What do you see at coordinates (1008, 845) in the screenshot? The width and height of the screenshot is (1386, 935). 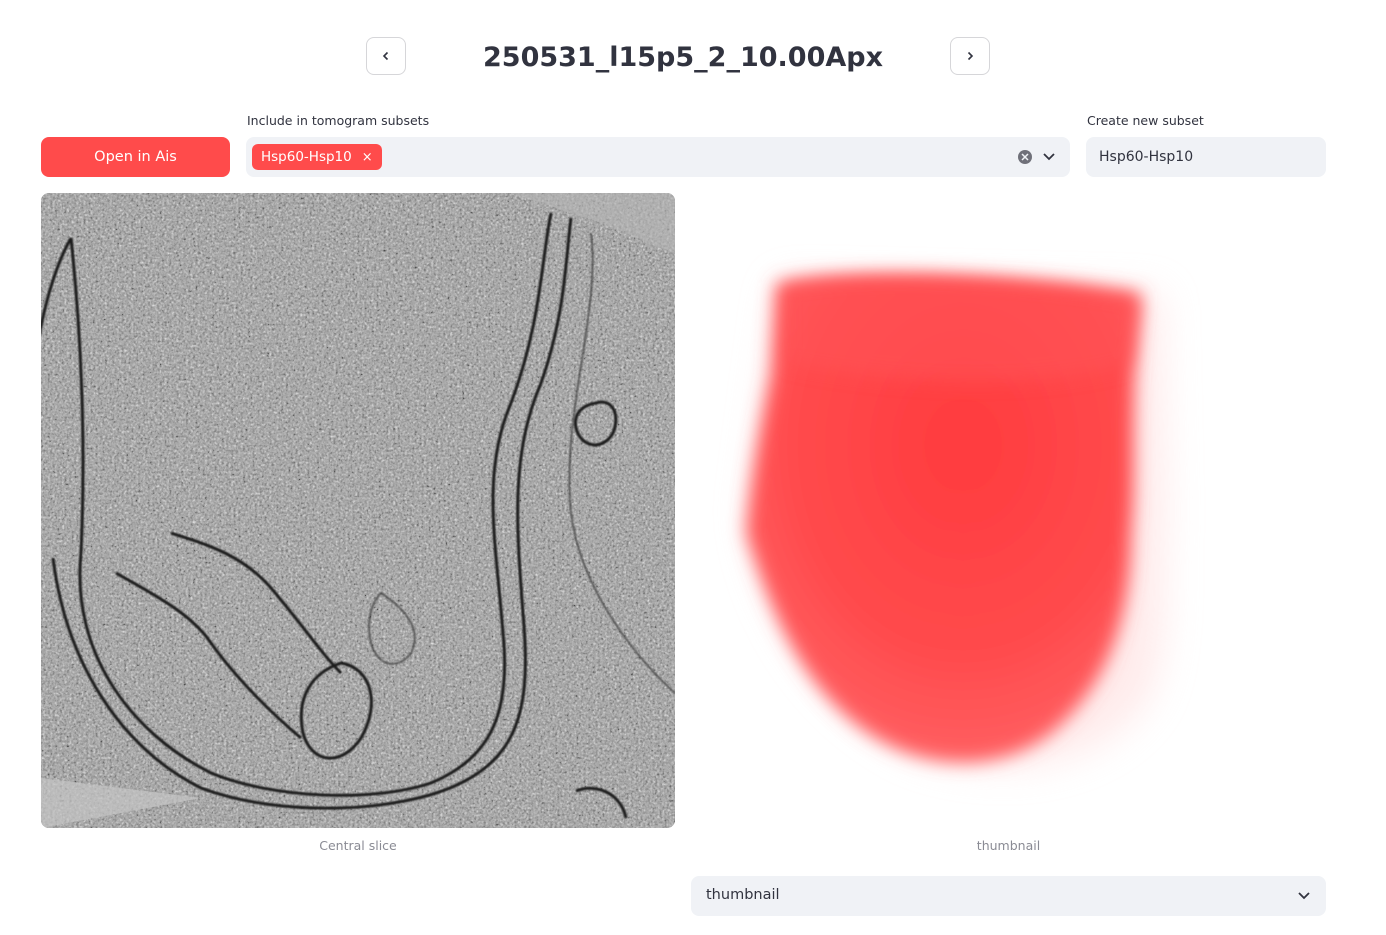 I see `thumbnail-caption: thumbnail` at bounding box center [1008, 845].